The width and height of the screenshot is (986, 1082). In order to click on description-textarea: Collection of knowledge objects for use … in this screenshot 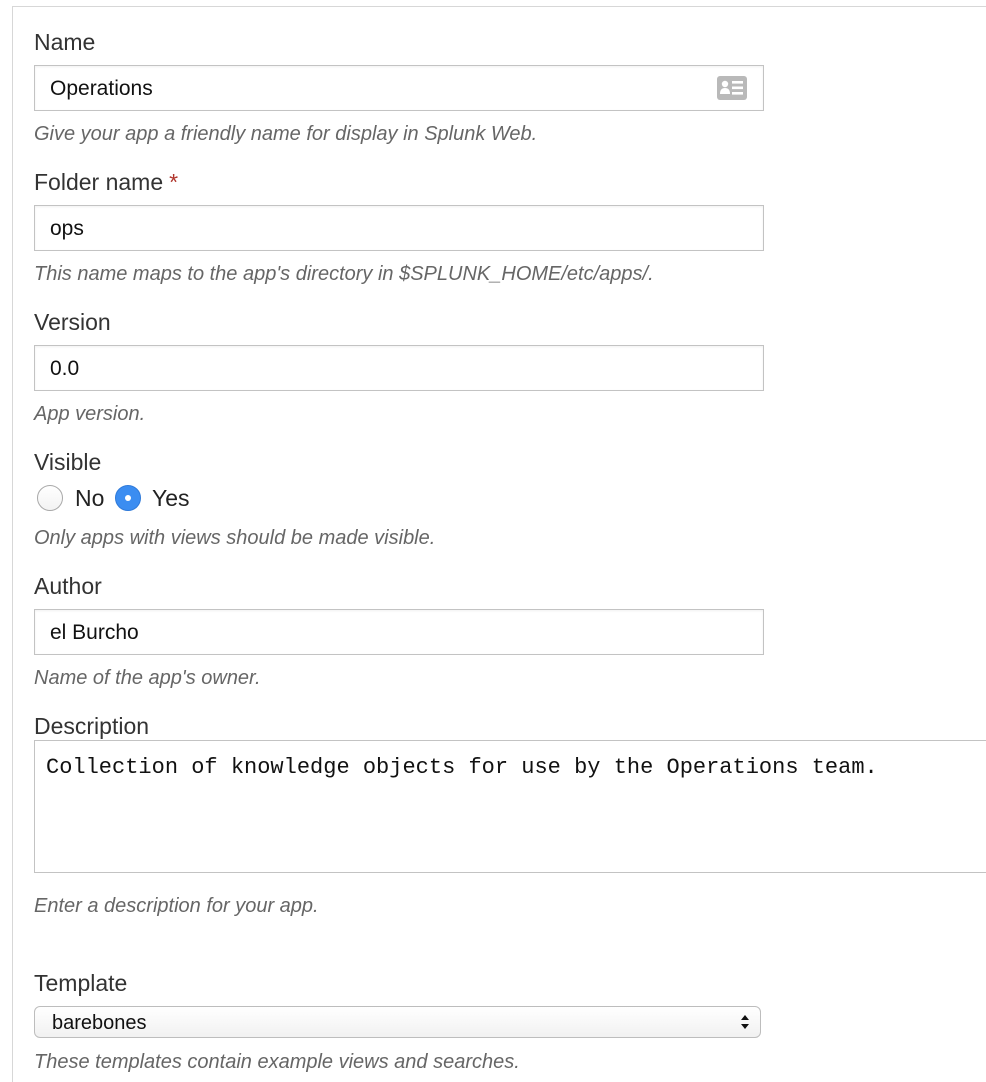, I will do `click(510, 806)`.